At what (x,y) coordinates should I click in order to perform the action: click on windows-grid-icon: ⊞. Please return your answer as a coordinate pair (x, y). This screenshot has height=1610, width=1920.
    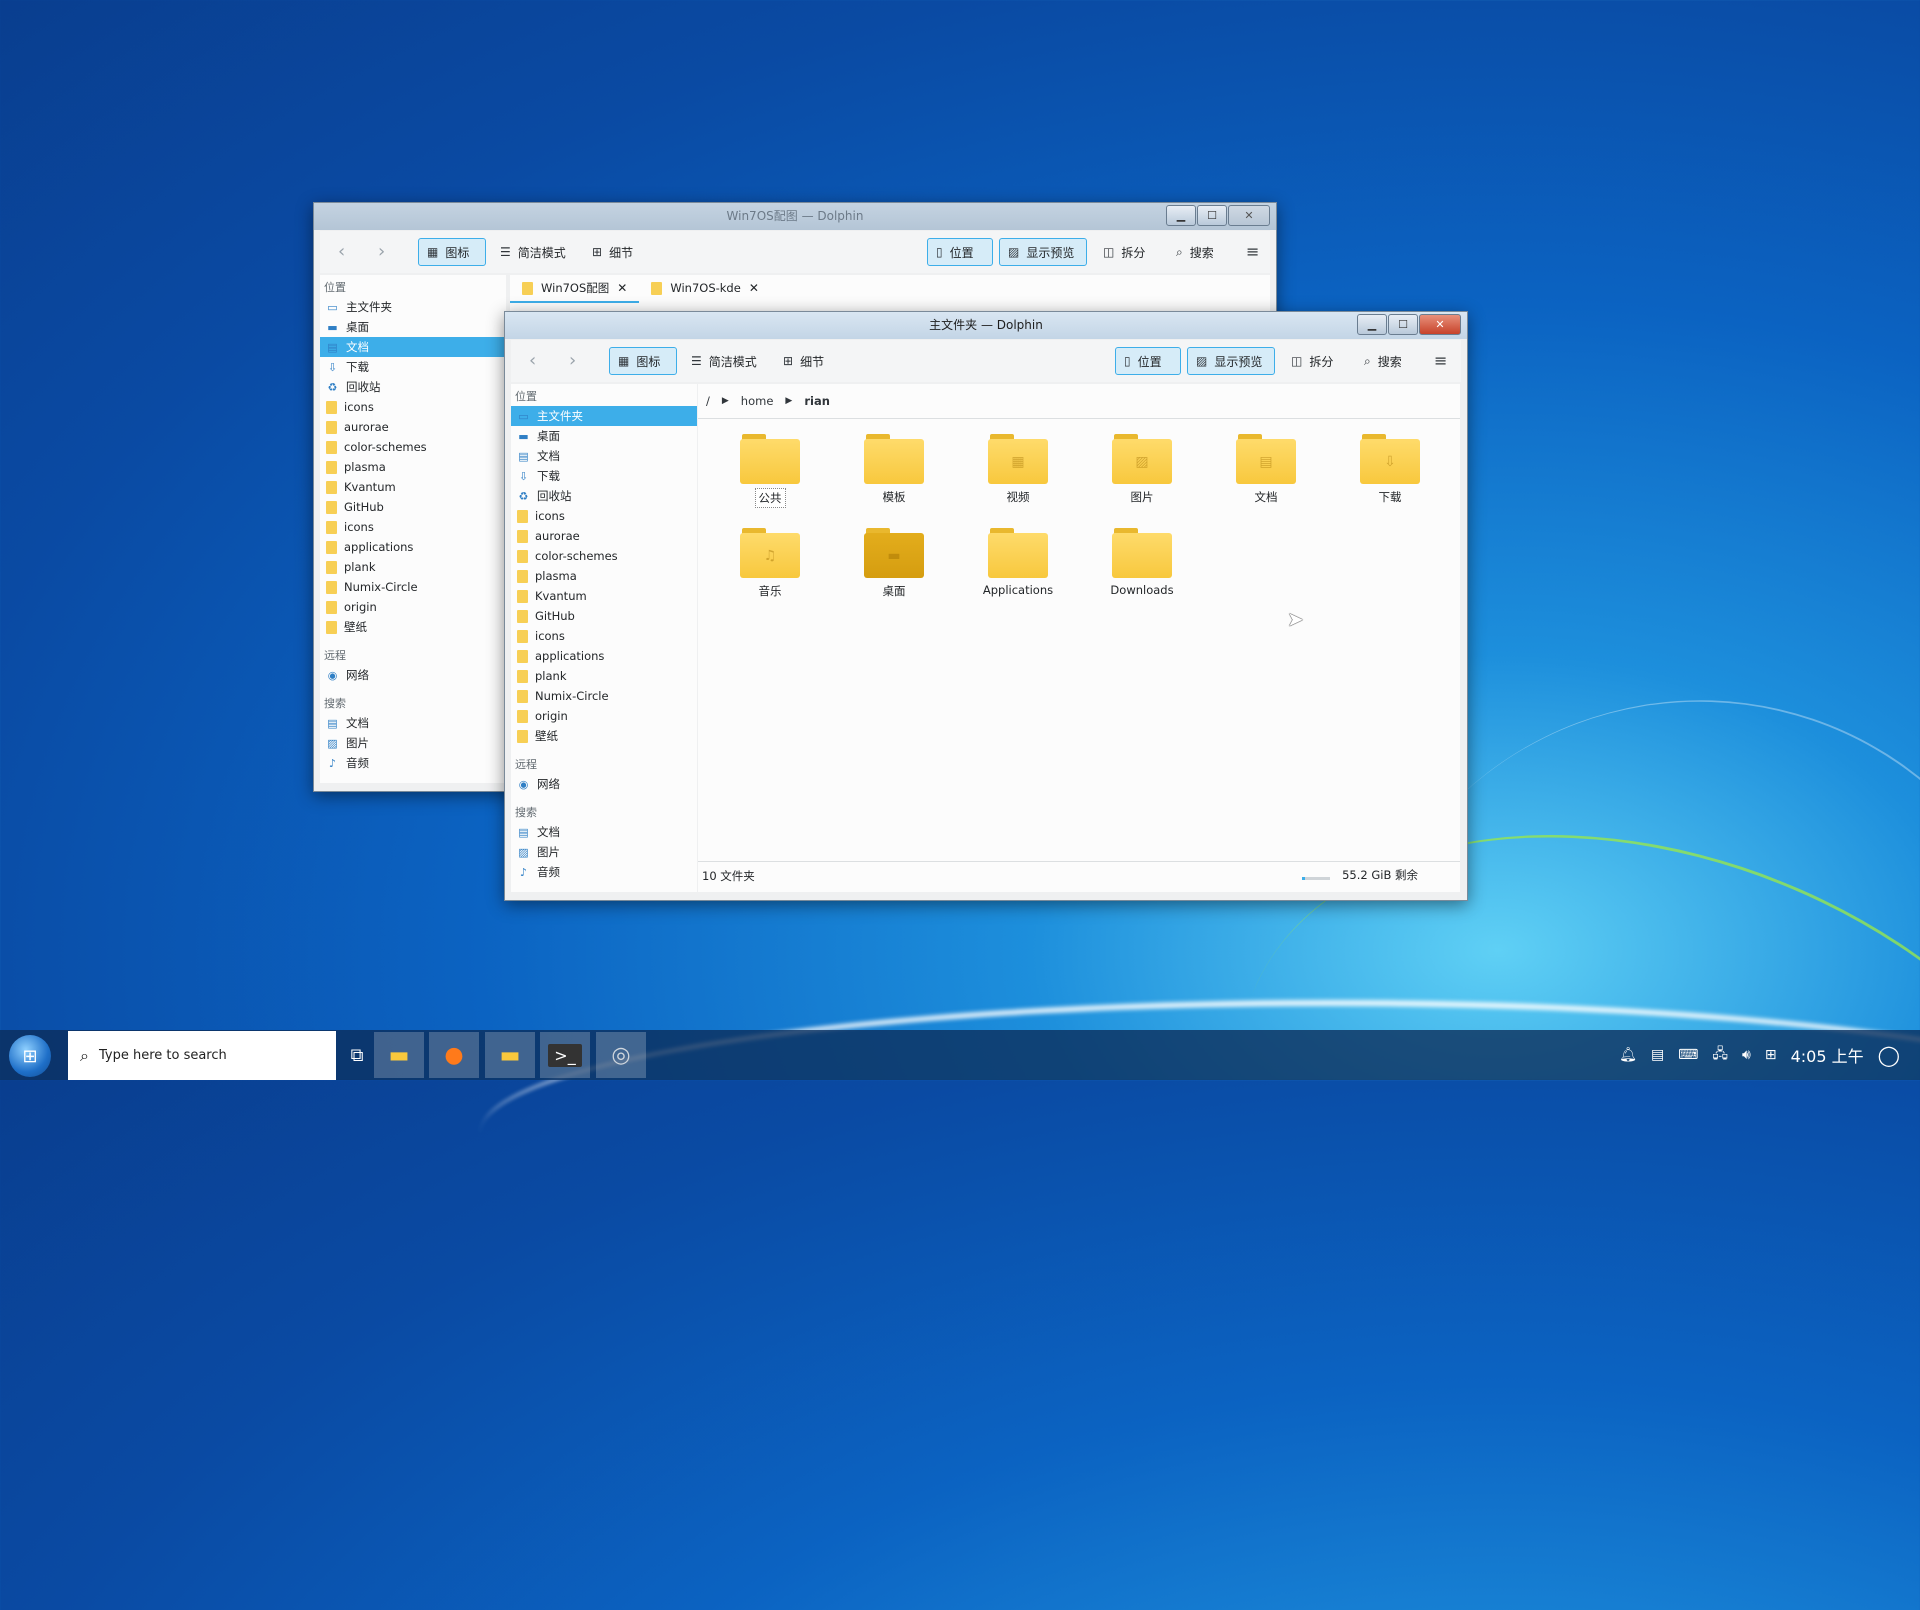
    Looking at the image, I should click on (1771, 1055).